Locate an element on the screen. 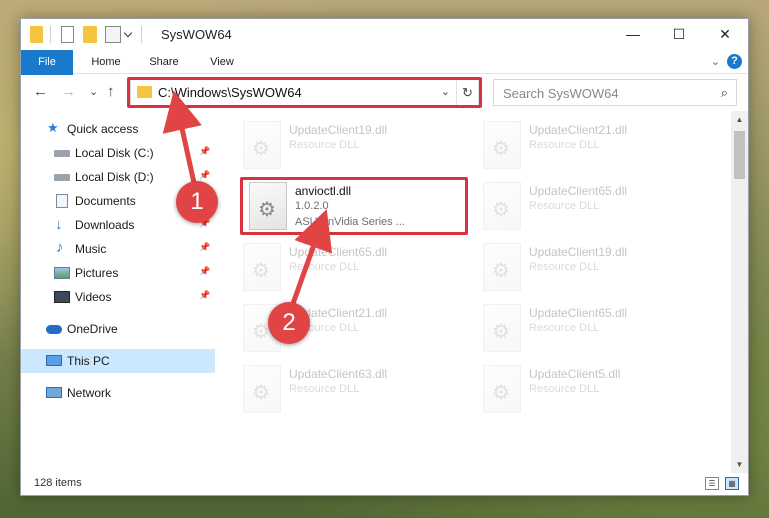  large-icons-view-icon: ▦ is located at coordinates (732, 483).